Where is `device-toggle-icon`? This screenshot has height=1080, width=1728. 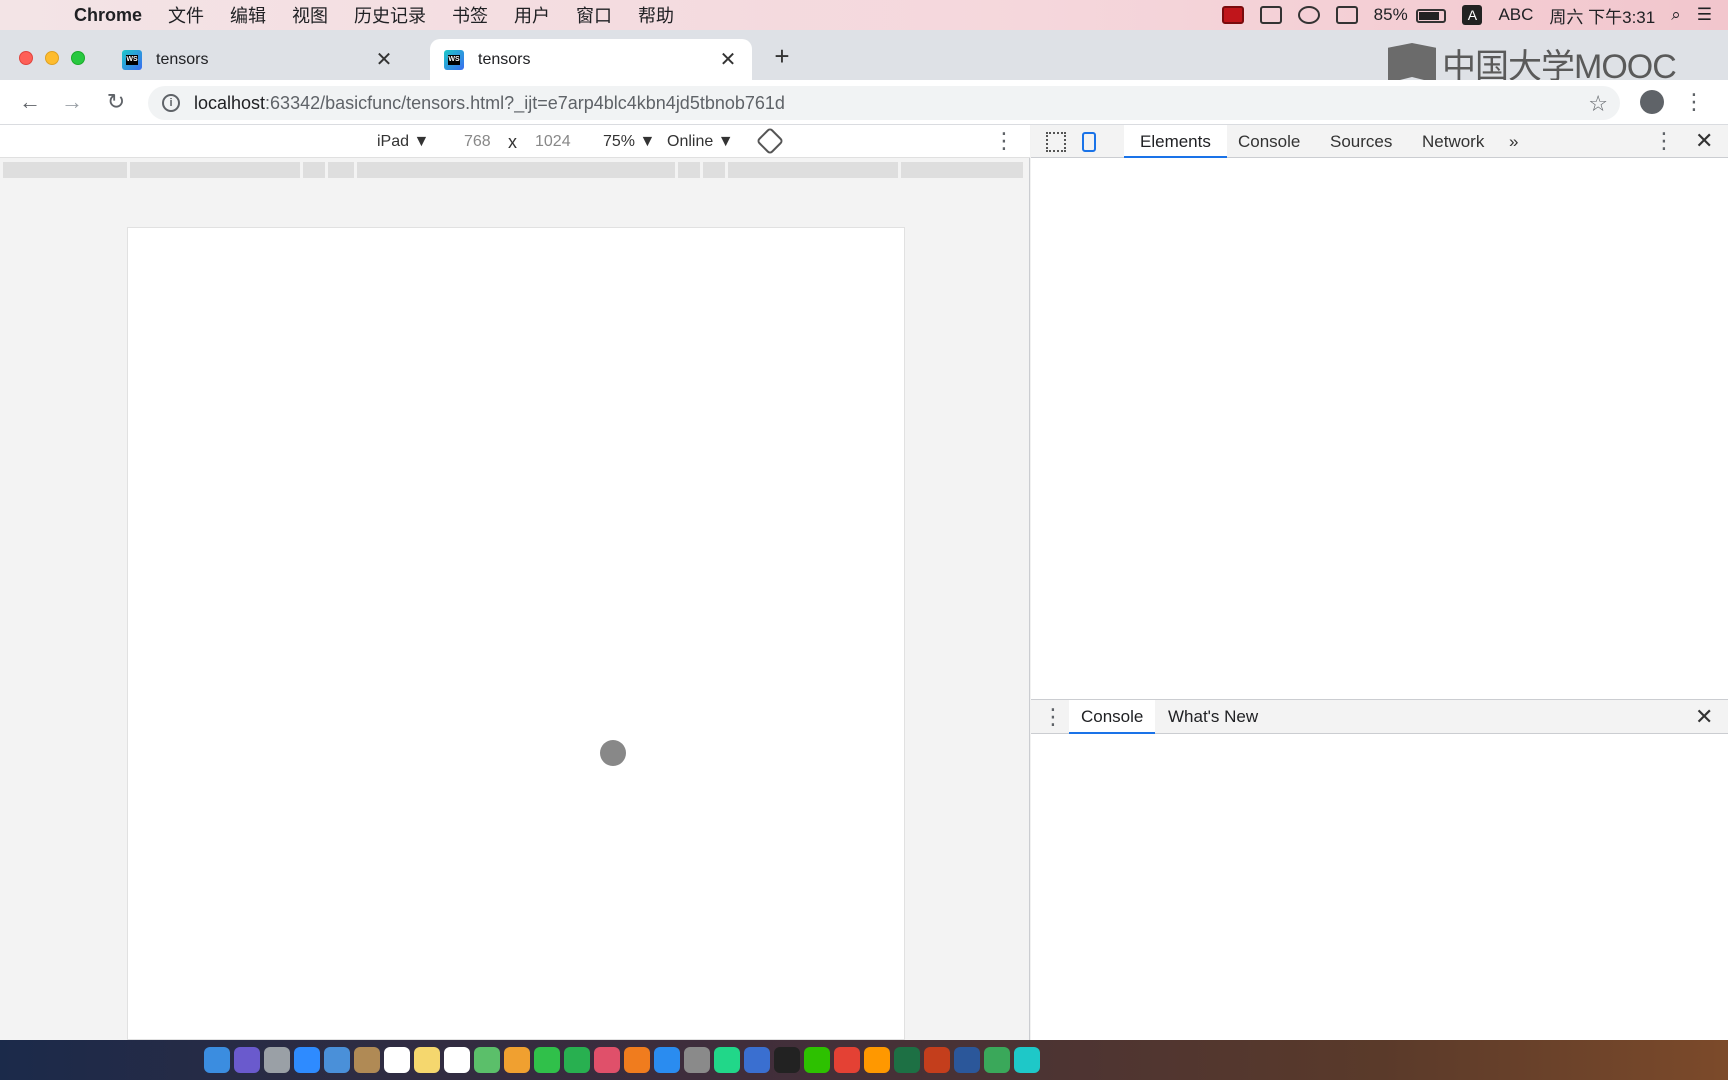
device-toggle-icon is located at coordinates (1089, 142).